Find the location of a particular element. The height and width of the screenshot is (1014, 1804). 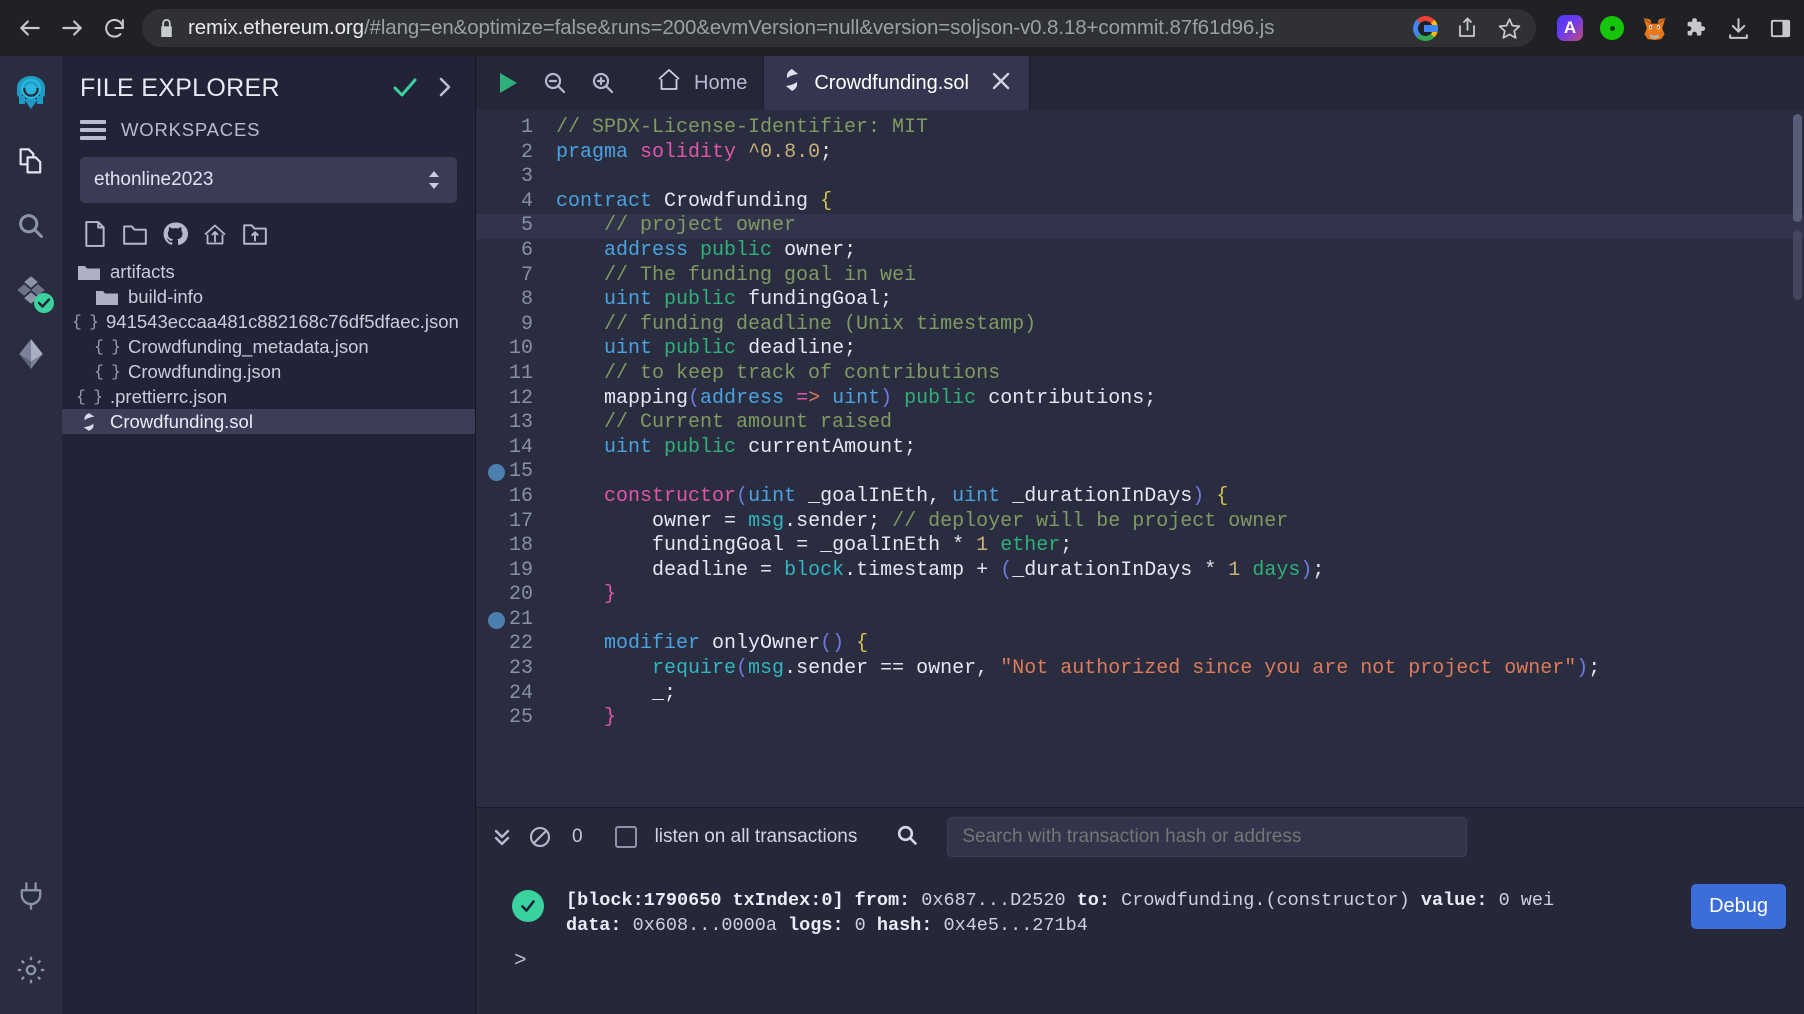

metamask-fox-icon is located at coordinates (1654, 28).